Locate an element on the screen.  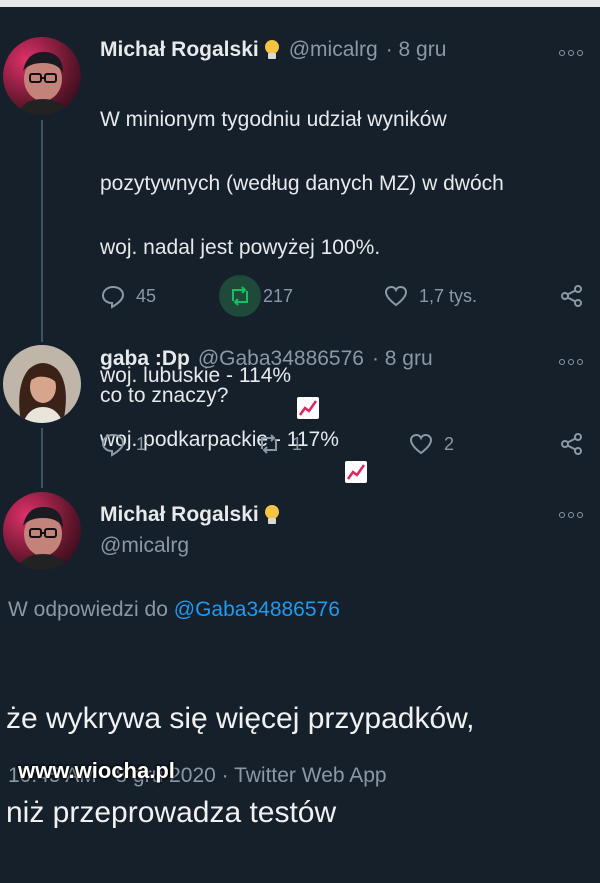
like-button: 1,7 tys. is located at coordinates (430, 296).